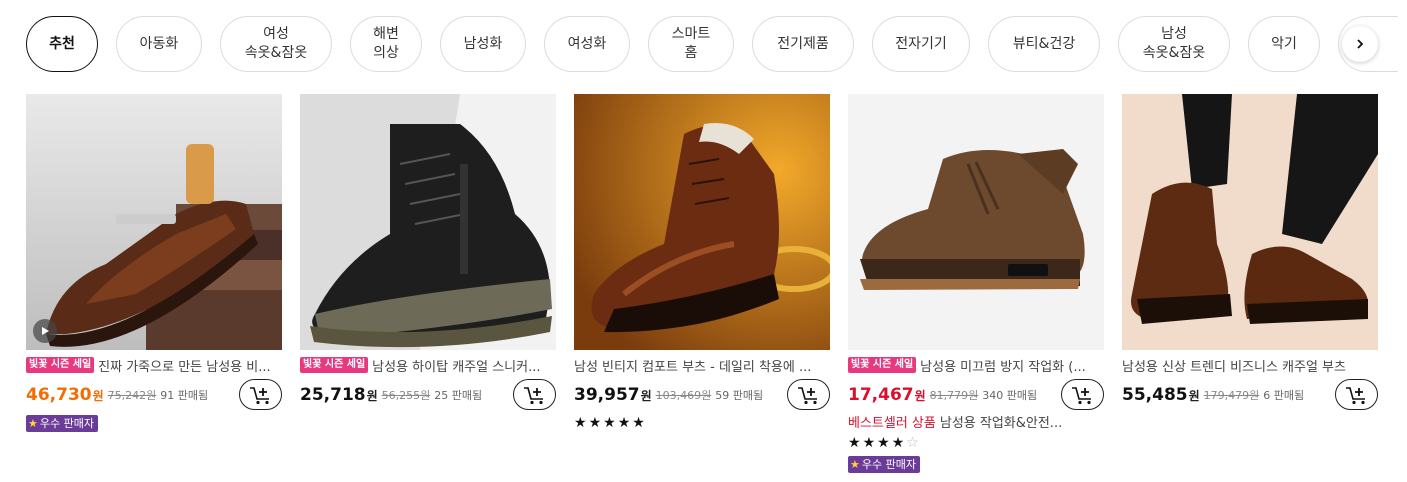  I want to click on sold-count: 6 판매됨, so click(1284, 395).